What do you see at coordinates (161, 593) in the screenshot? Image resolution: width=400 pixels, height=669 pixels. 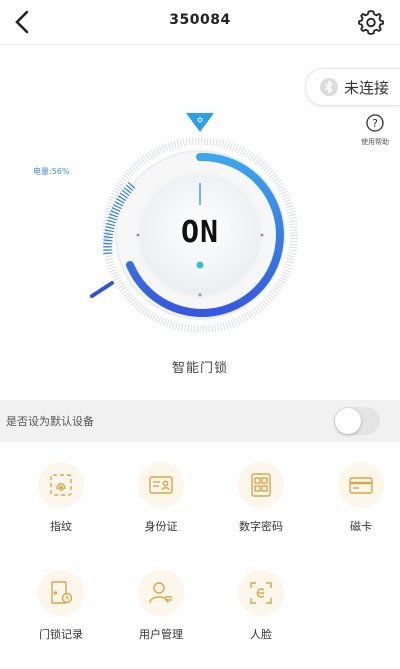 I see `user-management-icon` at bounding box center [161, 593].